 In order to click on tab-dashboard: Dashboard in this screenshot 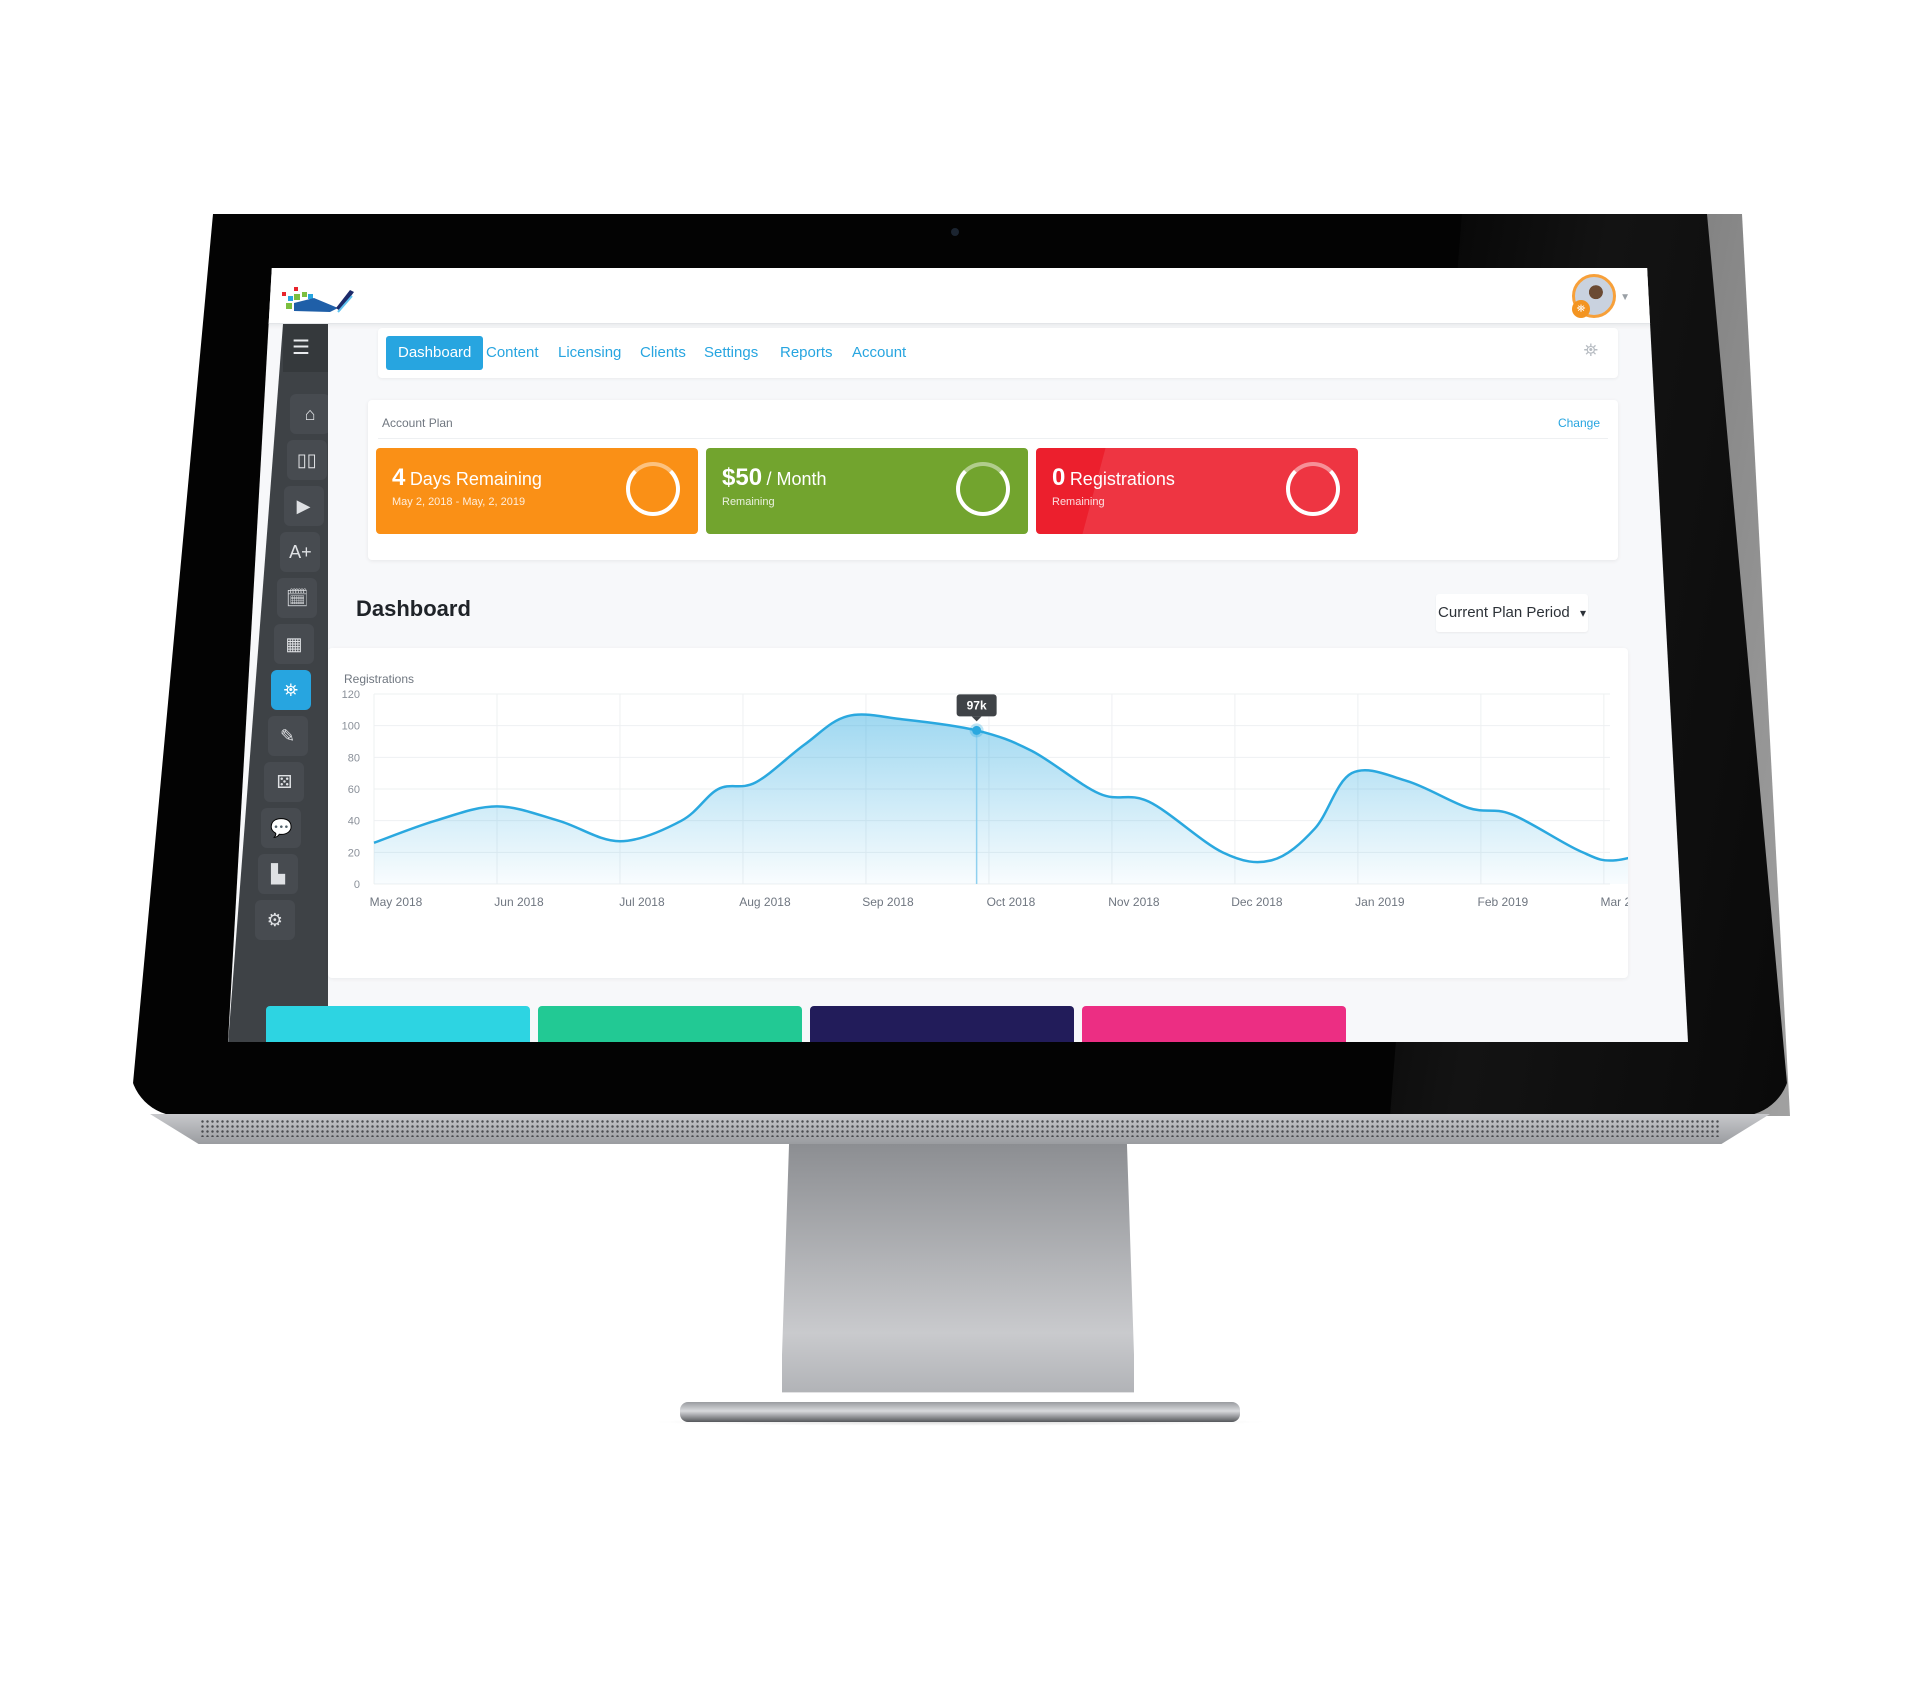, I will do `click(435, 353)`.